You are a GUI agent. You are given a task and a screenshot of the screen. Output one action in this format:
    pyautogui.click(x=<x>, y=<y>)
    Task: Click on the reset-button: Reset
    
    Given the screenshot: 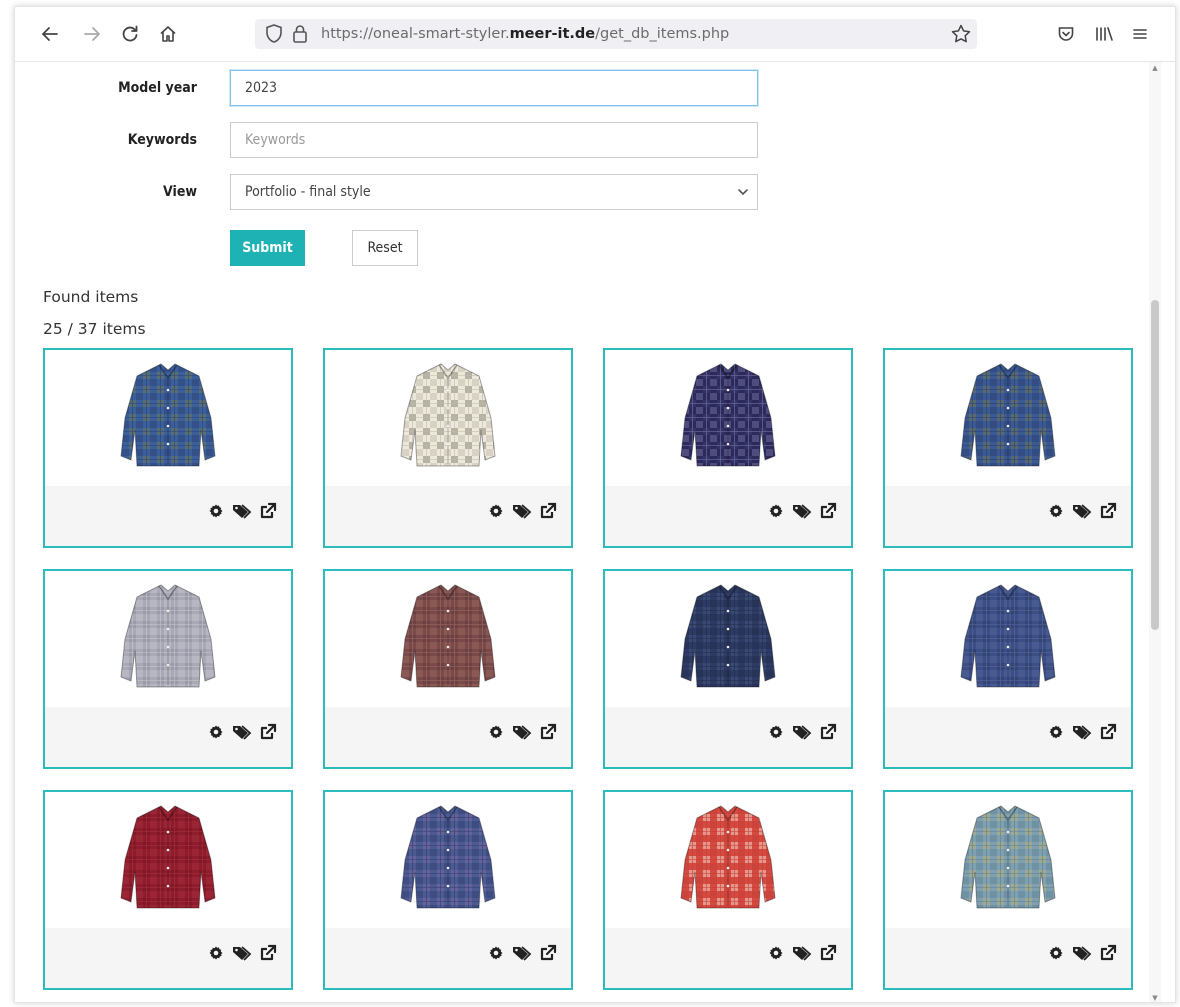 What is the action you would take?
    pyautogui.click(x=385, y=248)
    